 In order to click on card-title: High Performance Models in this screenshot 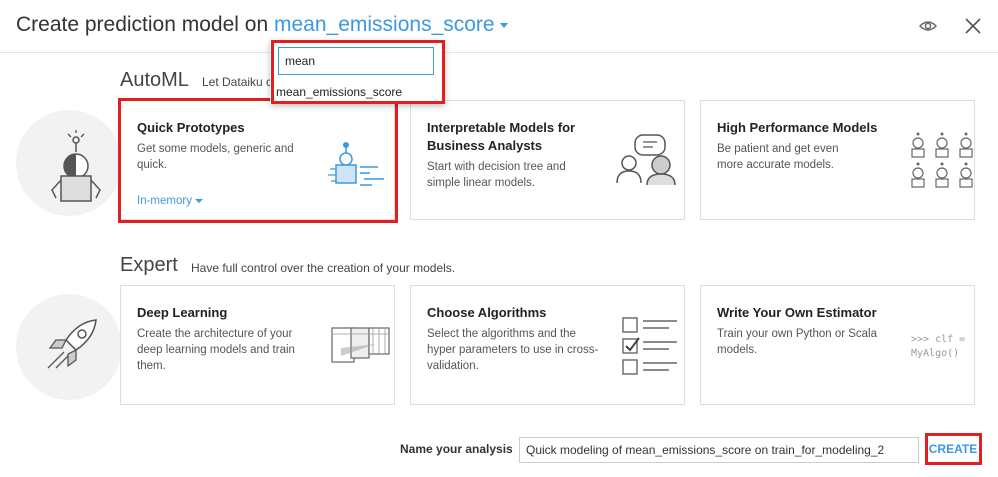, I will do `click(797, 127)`.